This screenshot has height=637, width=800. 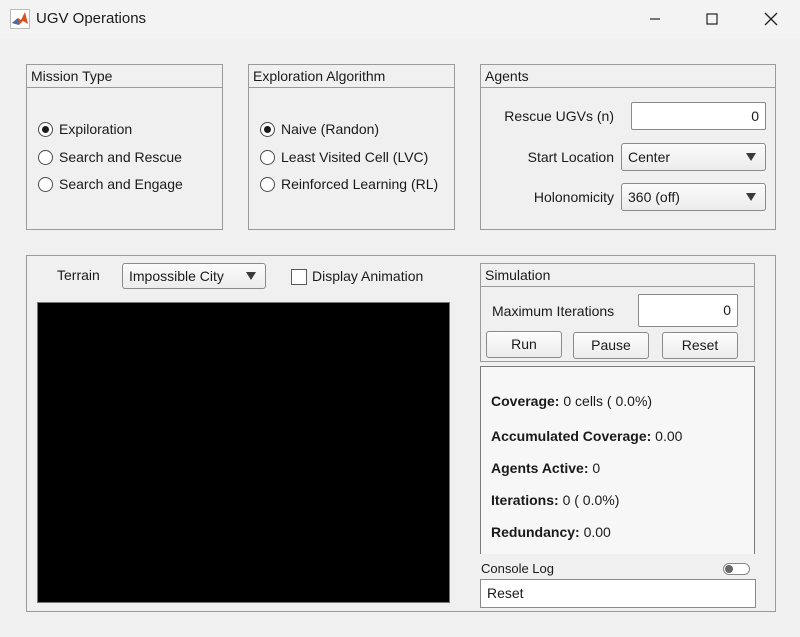 I want to click on radio-naive: Naive (Randon), so click(x=319, y=129).